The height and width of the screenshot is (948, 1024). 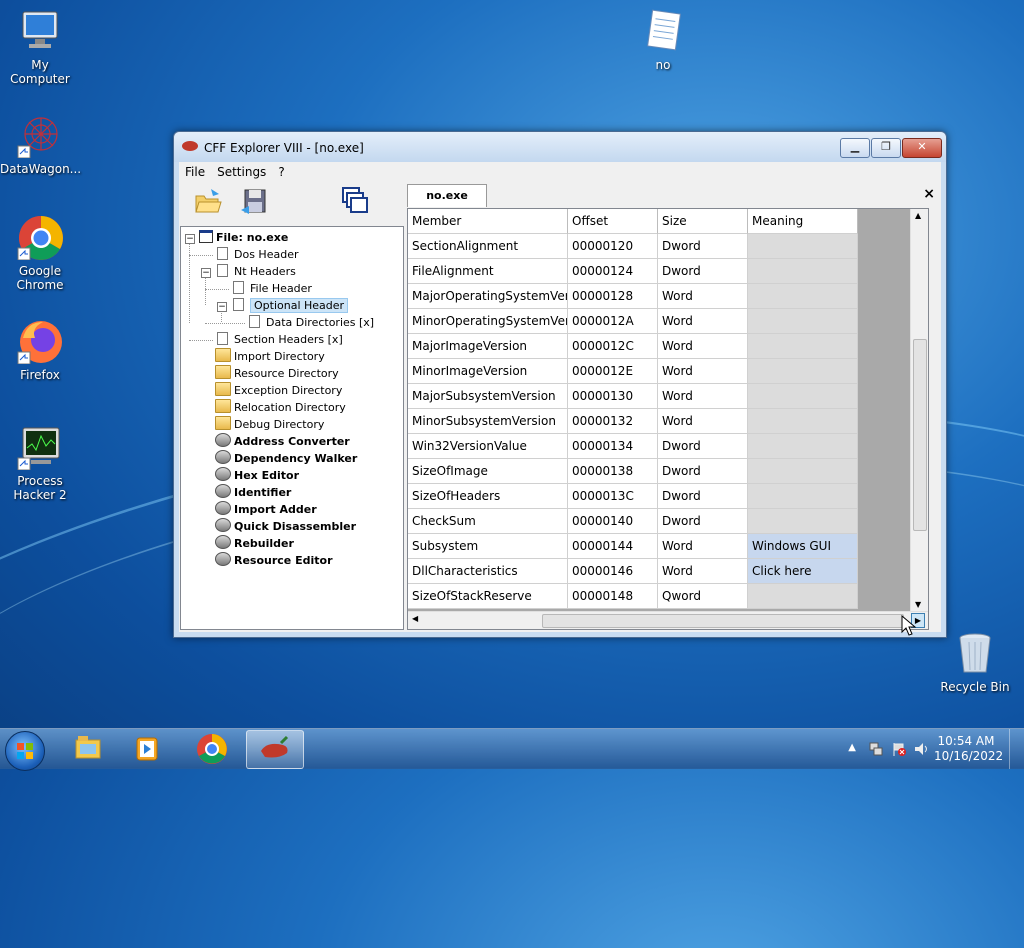 What do you see at coordinates (255, 271) in the screenshot?
I see `tree-item-nt-headers: Nt Headers` at bounding box center [255, 271].